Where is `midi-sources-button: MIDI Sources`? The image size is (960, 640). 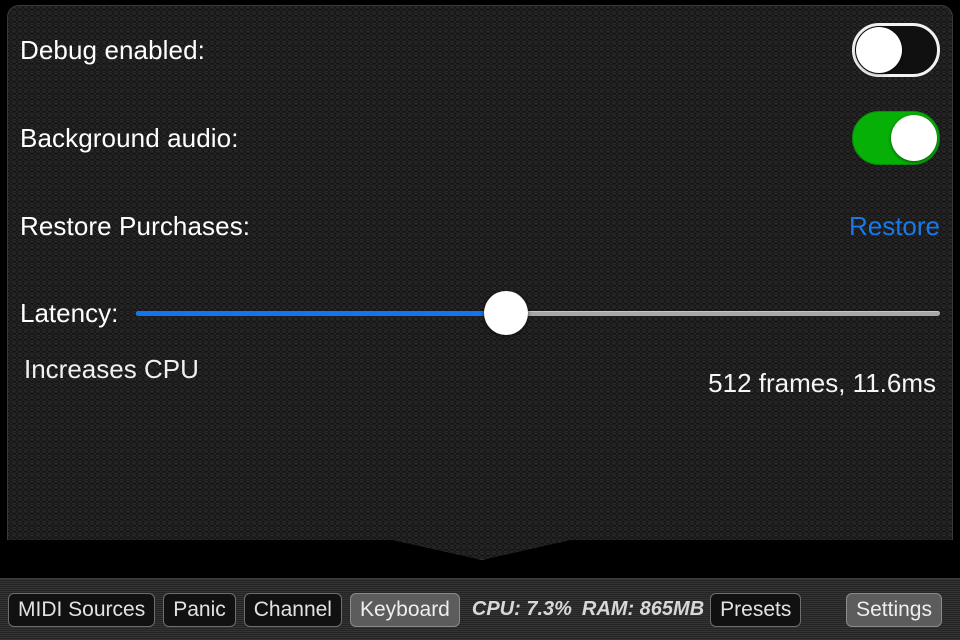
midi-sources-button: MIDI Sources is located at coordinates (82, 609).